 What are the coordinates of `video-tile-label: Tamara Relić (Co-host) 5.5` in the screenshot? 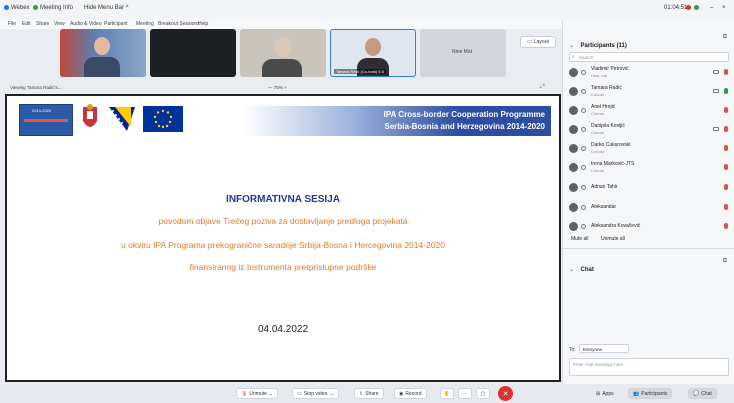 It's located at (360, 71).